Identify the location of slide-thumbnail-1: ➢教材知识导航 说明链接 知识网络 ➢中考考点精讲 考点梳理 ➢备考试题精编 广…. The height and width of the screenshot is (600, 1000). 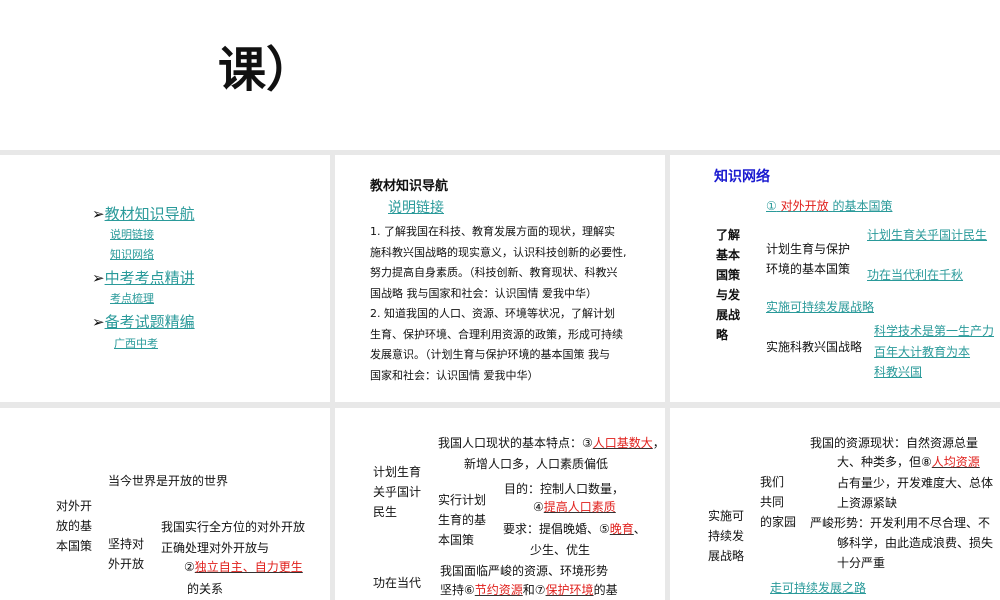
(165, 278).